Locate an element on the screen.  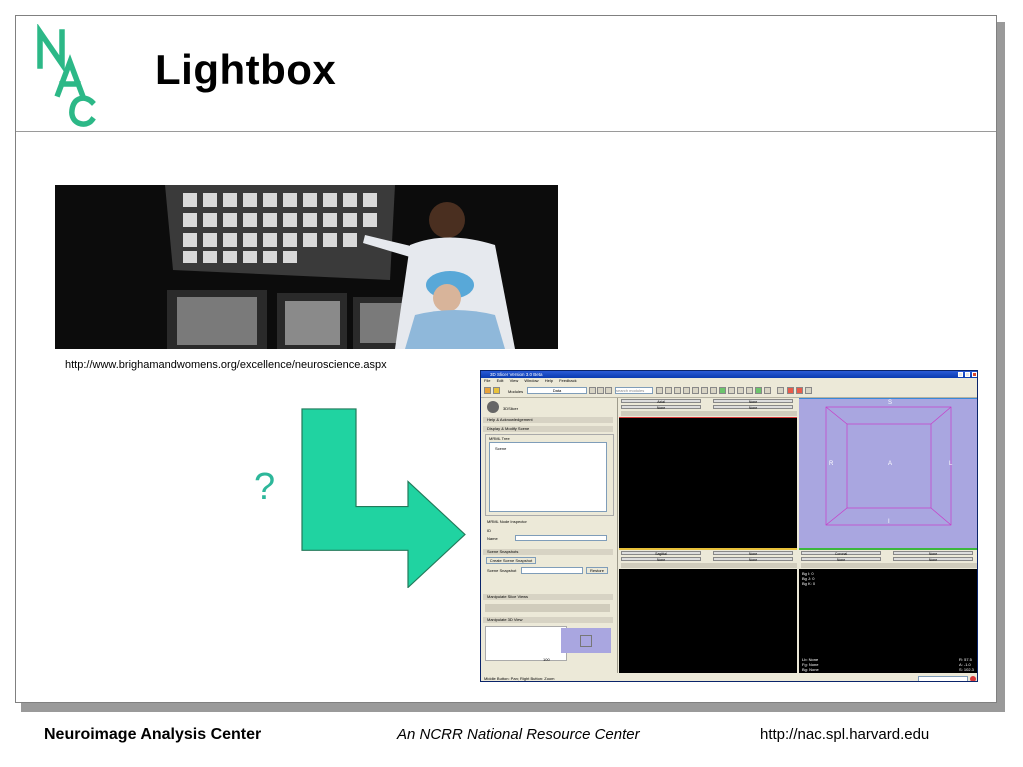
3d-label-right: L is located at coordinates (951, 464).